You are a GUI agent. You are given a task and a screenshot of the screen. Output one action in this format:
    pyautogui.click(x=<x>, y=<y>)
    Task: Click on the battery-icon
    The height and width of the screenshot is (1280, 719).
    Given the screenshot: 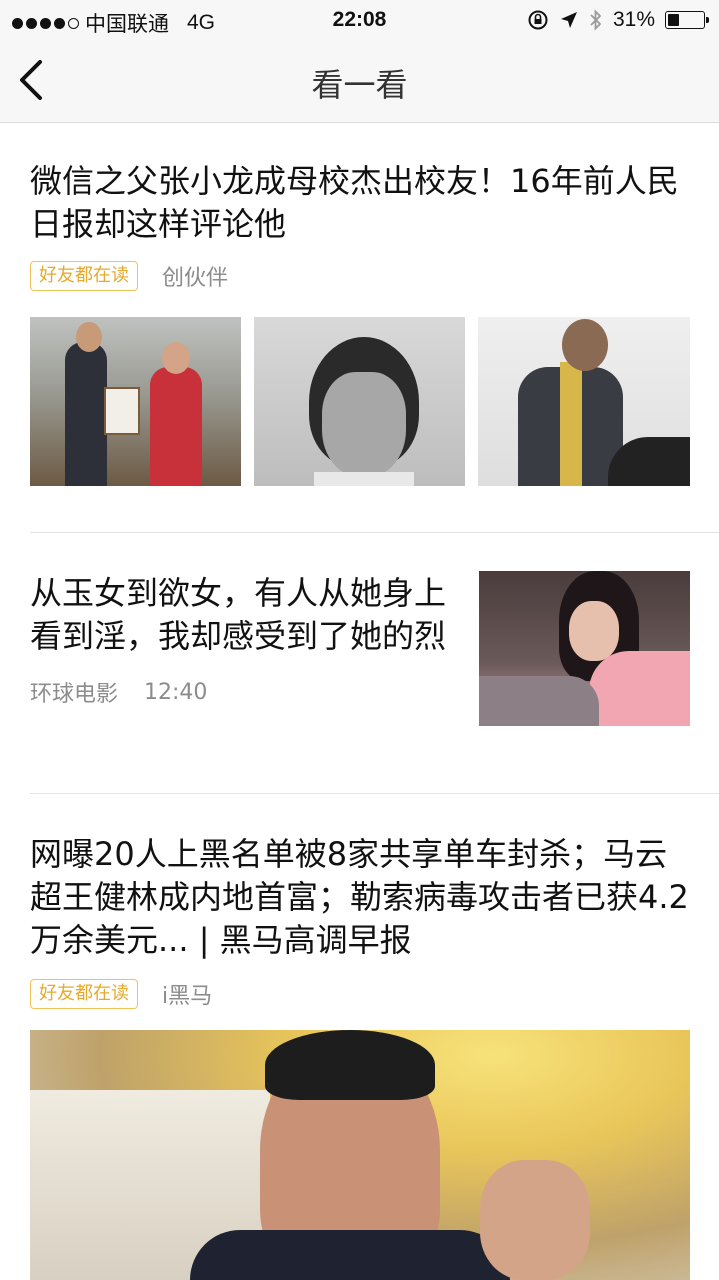 What is the action you would take?
    pyautogui.click(x=687, y=20)
    